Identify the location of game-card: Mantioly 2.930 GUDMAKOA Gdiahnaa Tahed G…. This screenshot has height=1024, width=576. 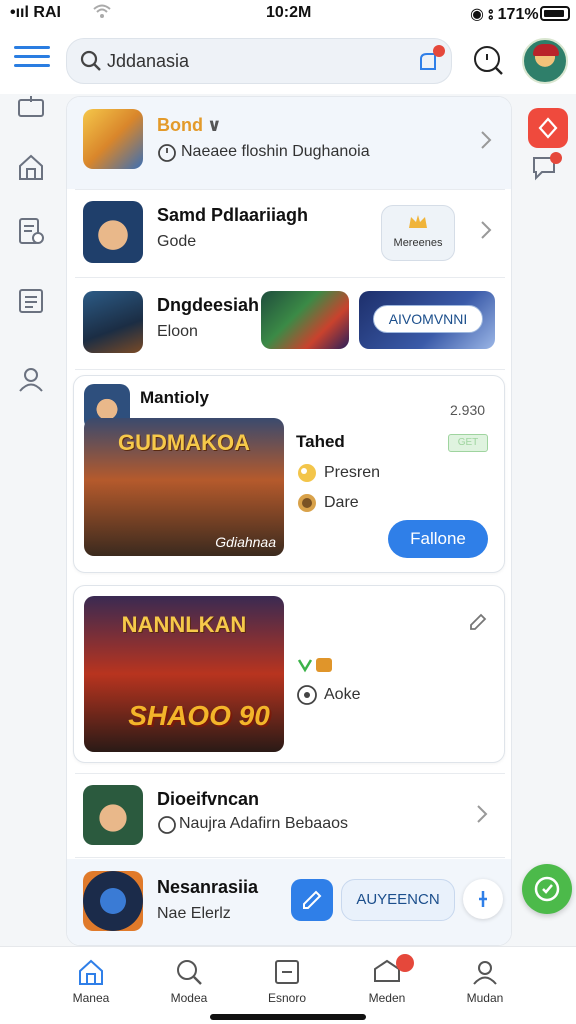
(289, 474).